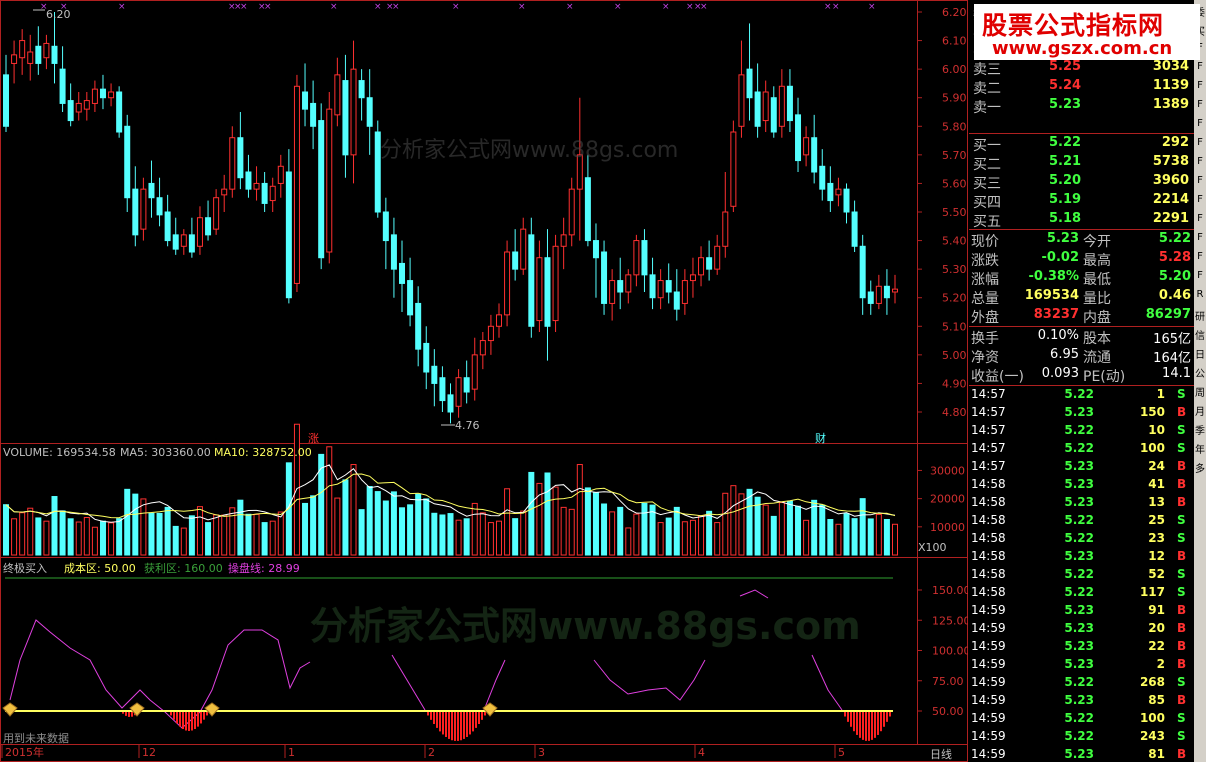 The image size is (1206, 762). I want to click on side-toolbar-item: 周, so click(1200, 391).